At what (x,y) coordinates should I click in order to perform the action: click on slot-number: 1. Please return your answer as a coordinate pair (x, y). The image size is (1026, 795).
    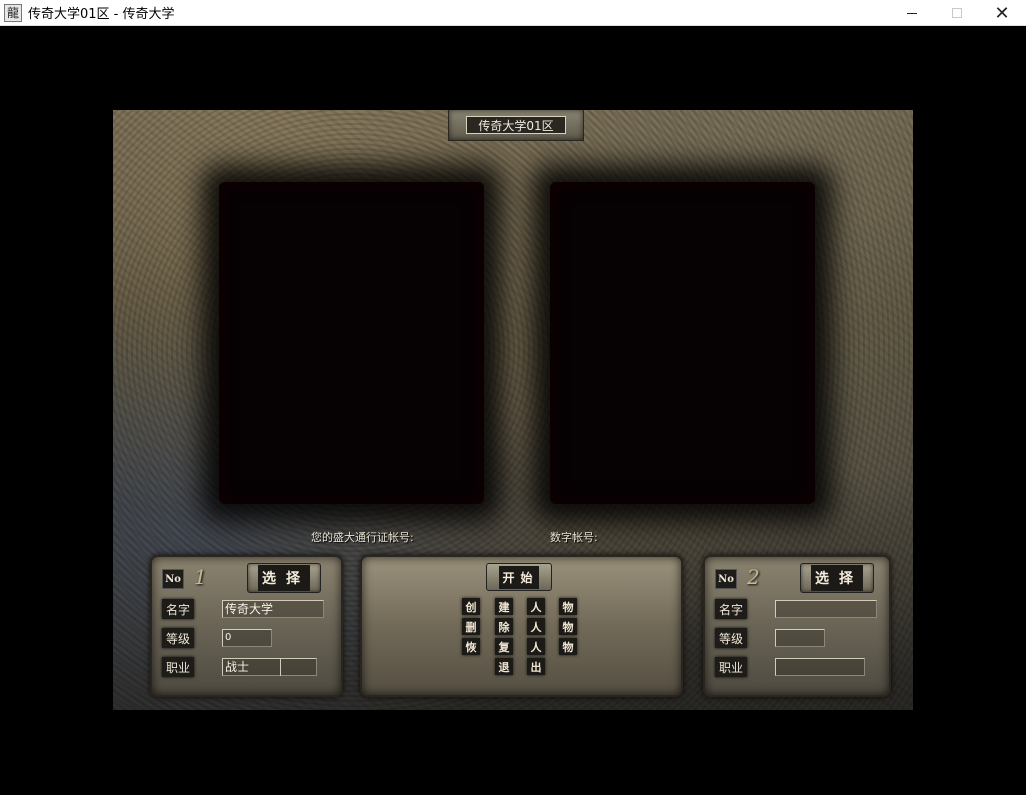
    Looking at the image, I should click on (200, 577).